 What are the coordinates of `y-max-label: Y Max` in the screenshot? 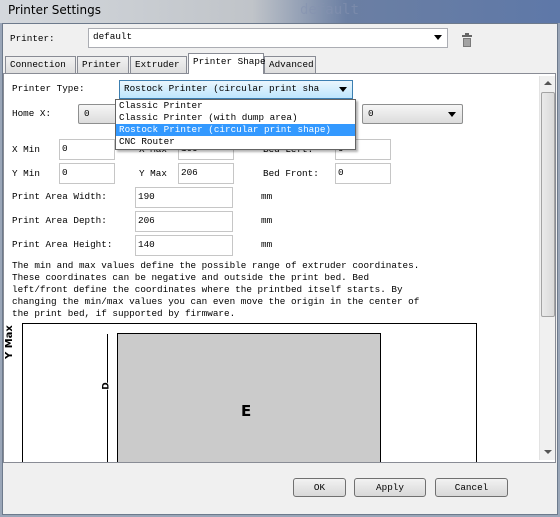 It's located at (153, 173).